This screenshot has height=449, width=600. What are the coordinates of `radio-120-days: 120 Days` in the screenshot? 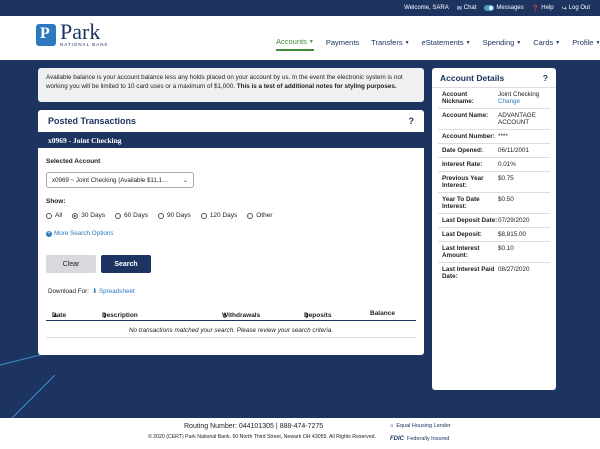 It's located at (218, 215).